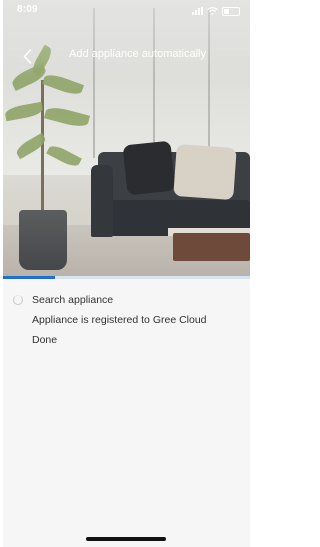 This screenshot has width=320, height=547. What do you see at coordinates (18, 300) in the screenshot?
I see `loading-spinner-icon` at bounding box center [18, 300].